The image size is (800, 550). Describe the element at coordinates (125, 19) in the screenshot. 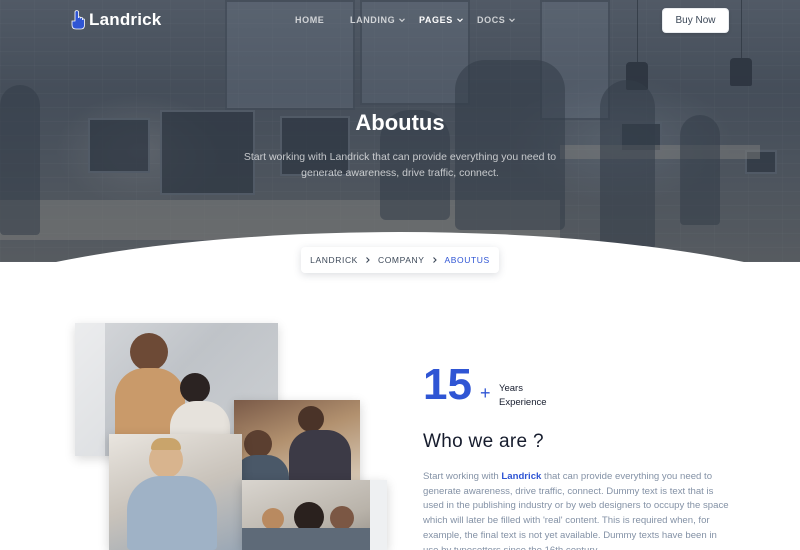

I see `brand-name: Landrick` at that location.